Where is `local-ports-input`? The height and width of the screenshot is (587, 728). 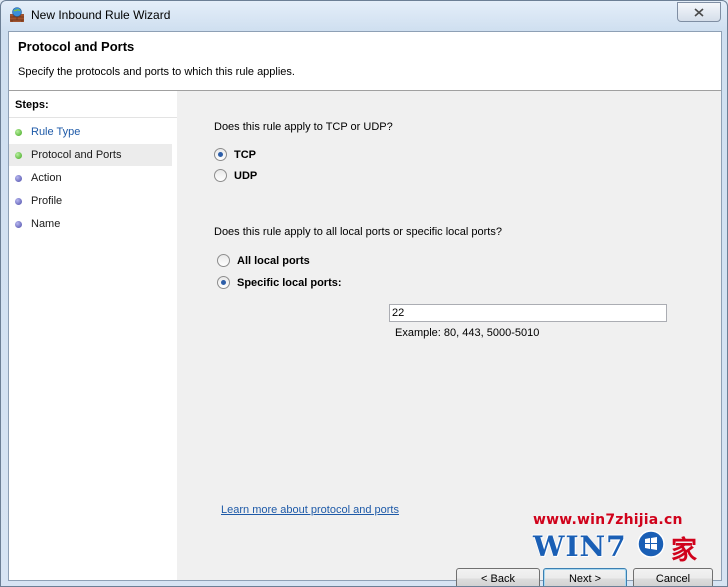
local-ports-input is located at coordinates (528, 313).